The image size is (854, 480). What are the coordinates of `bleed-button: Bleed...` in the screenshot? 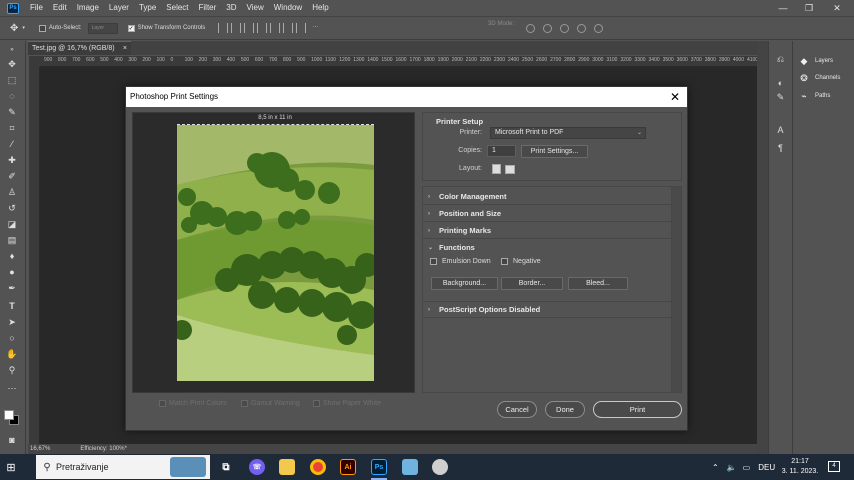 It's located at (598, 283).